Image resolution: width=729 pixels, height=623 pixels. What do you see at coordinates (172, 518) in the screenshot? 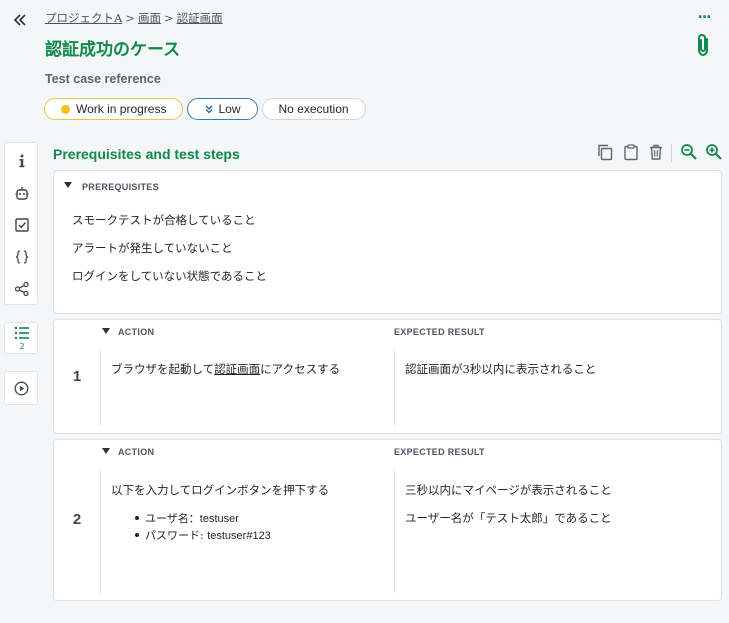
I see `username-label: ユーザ名：` at bounding box center [172, 518].